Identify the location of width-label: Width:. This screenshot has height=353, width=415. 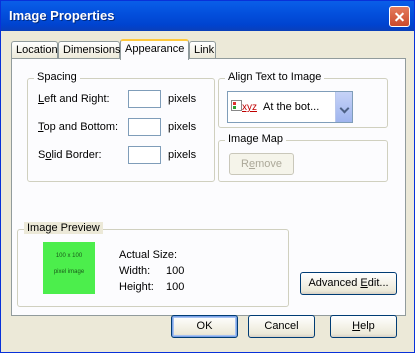
(135, 271).